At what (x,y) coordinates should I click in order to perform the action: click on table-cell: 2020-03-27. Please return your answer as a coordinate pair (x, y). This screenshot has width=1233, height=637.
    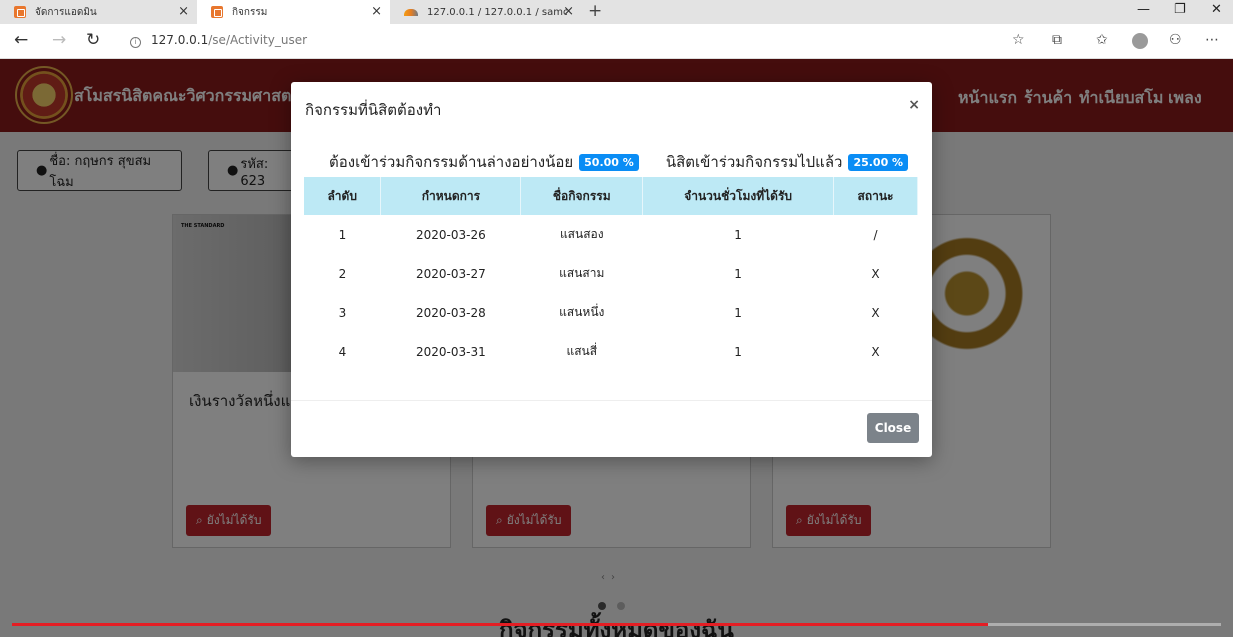
    Looking at the image, I should click on (451, 273).